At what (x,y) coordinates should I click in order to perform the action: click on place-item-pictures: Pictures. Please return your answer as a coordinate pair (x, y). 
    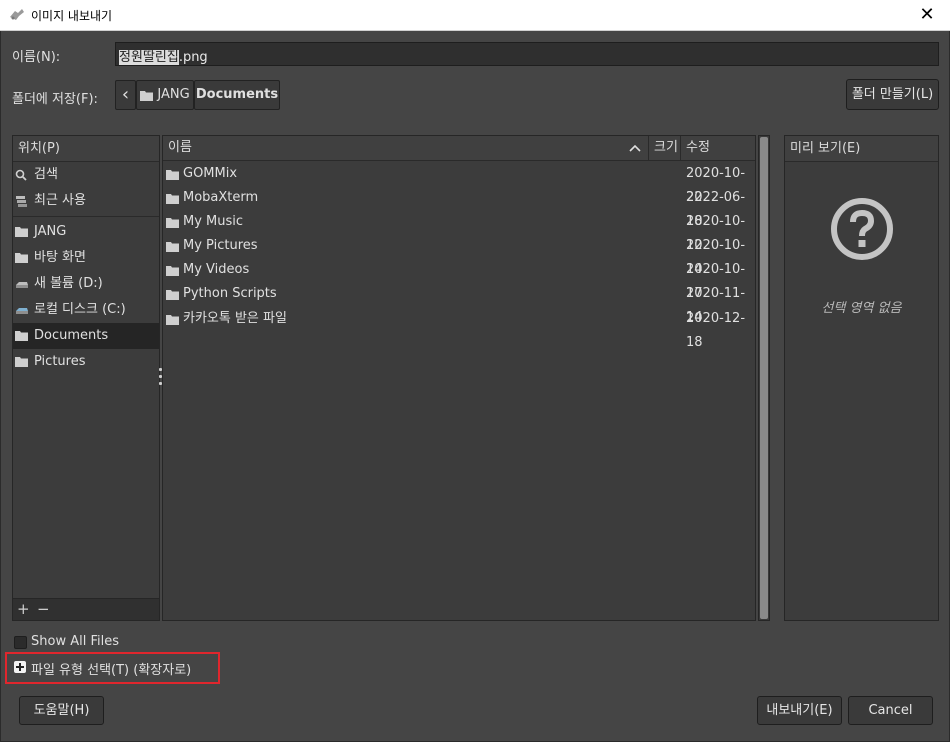
    Looking at the image, I should click on (86, 362).